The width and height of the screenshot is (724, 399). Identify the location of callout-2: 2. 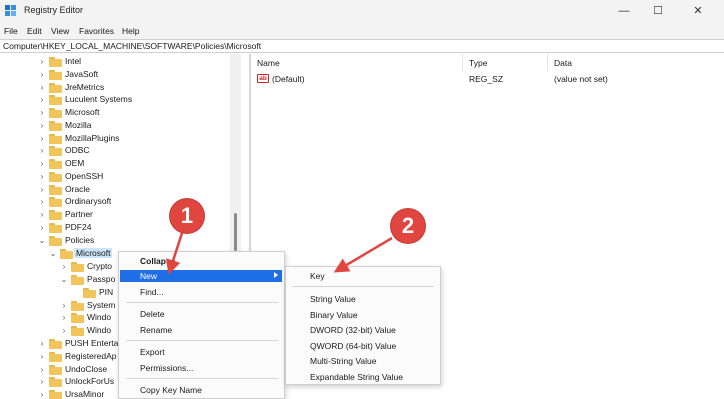
(408, 226).